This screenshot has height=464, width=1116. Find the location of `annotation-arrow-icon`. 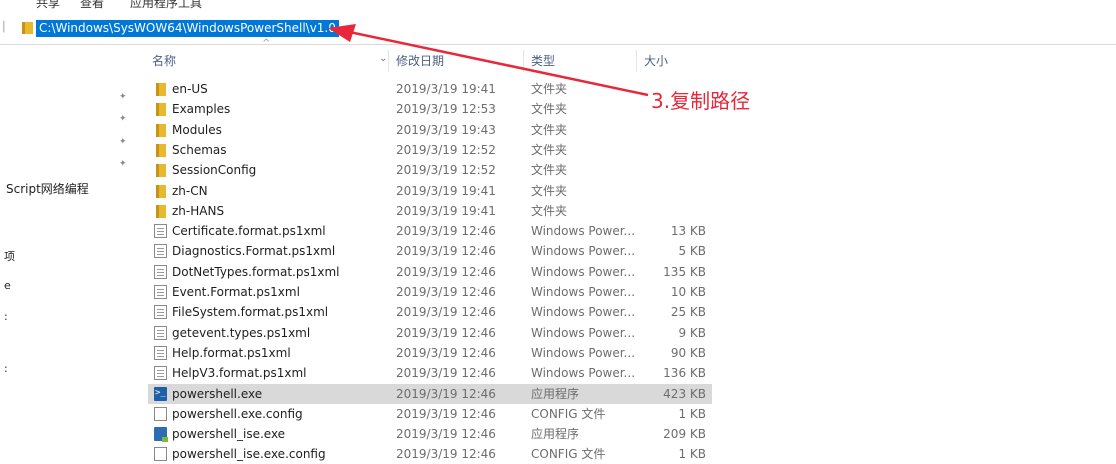

annotation-arrow-icon is located at coordinates (488, 60).